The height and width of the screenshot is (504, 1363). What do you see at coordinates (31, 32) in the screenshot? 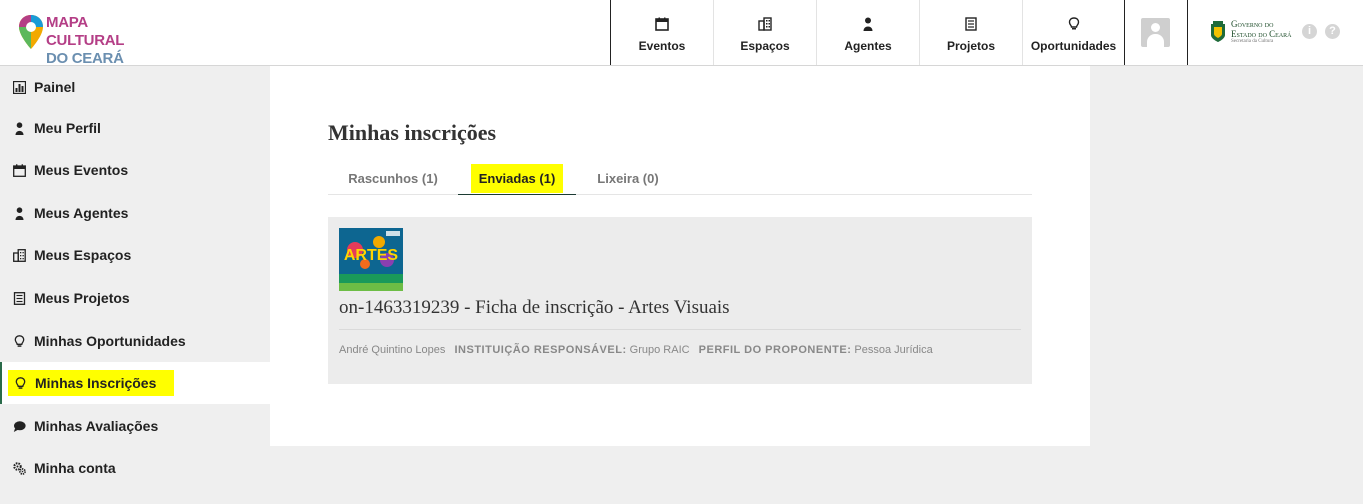
I see `map-pin-logo-icon` at bounding box center [31, 32].